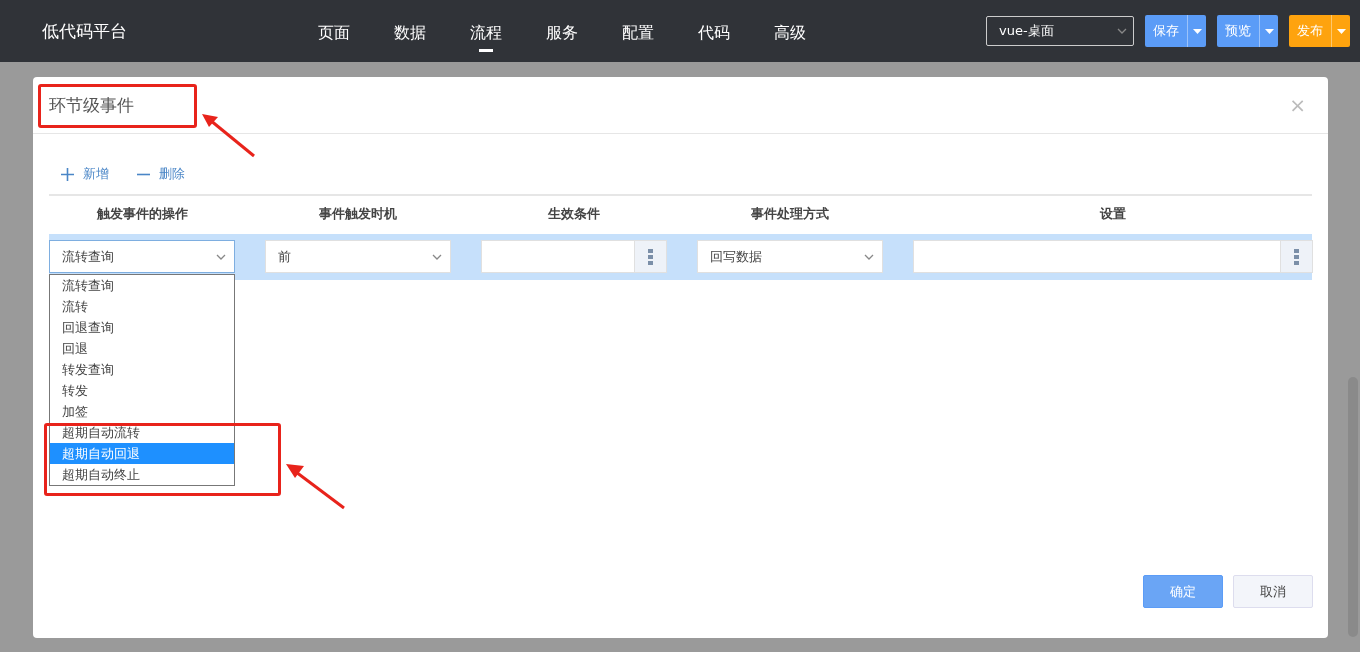  What do you see at coordinates (142, 285) in the screenshot?
I see `dropdown-option: 流转查询` at bounding box center [142, 285].